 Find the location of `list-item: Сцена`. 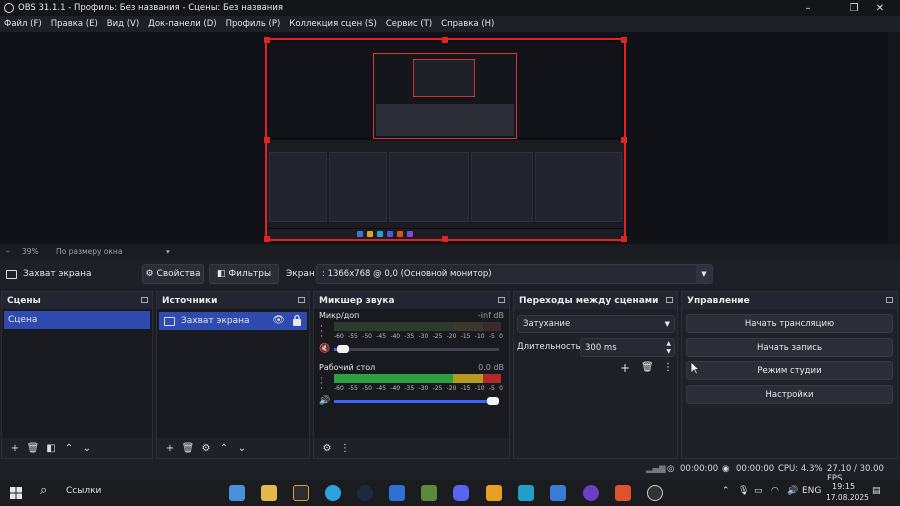

list-item: Сцена is located at coordinates (77, 320).